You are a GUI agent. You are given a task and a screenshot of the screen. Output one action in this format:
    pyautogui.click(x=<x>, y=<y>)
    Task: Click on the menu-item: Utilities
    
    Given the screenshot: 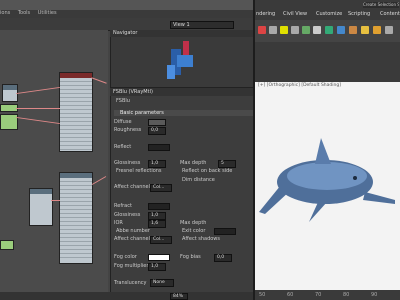 What is the action you would take?
    pyautogui.click(x=47, y=13)
    